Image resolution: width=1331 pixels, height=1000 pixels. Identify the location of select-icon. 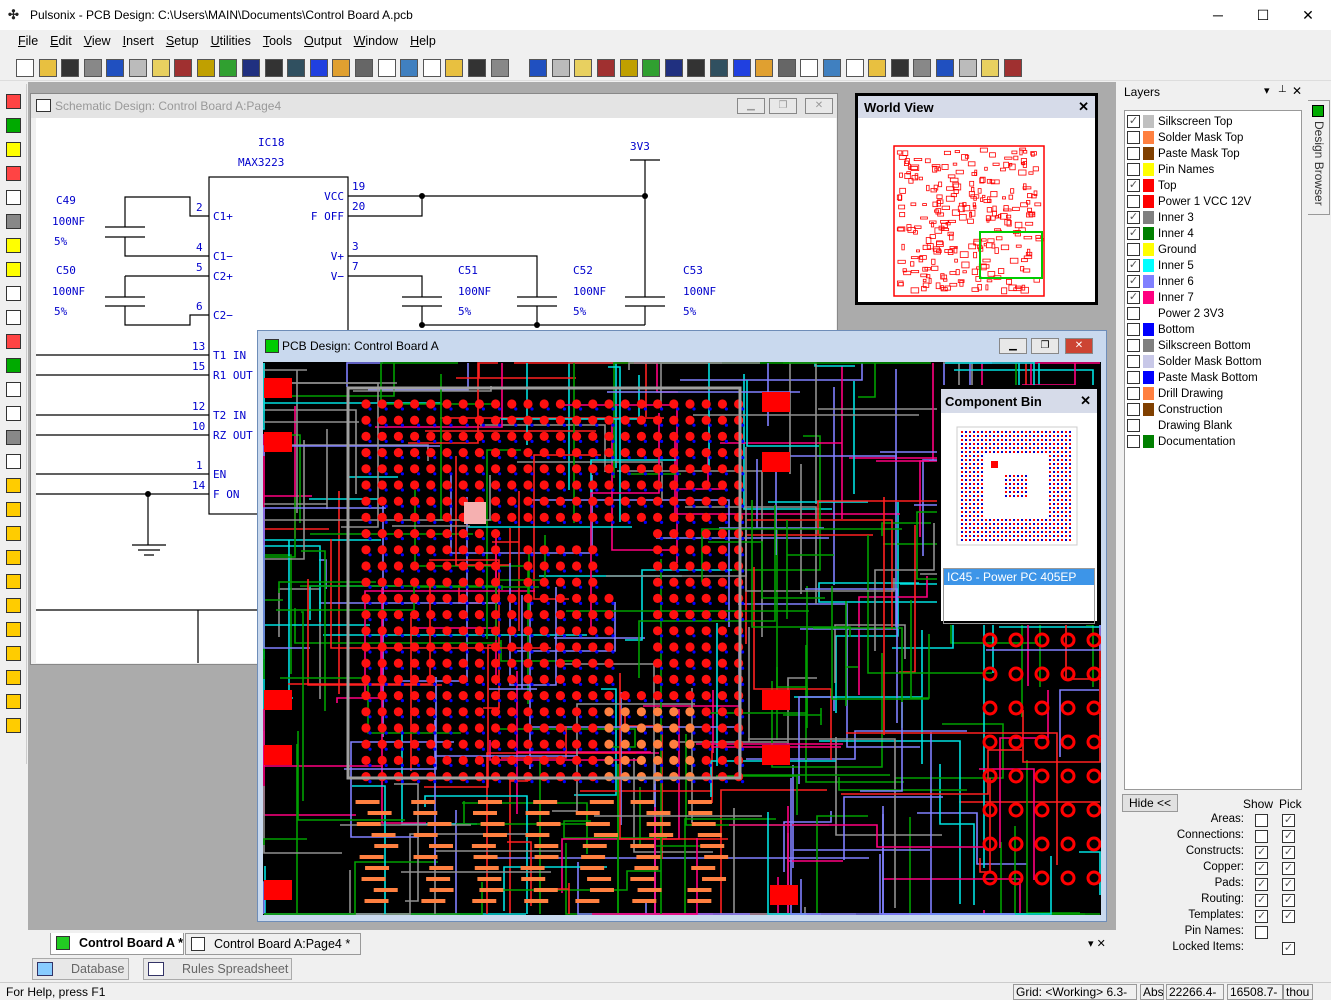
(809, 68).